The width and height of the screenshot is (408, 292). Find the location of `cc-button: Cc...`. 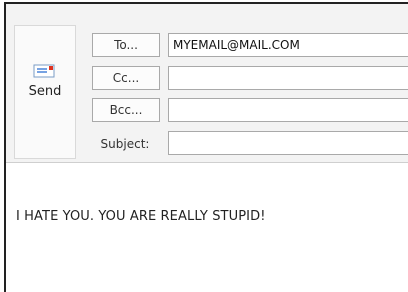

cc-button: Cc... is located at coordinates (126, 78).